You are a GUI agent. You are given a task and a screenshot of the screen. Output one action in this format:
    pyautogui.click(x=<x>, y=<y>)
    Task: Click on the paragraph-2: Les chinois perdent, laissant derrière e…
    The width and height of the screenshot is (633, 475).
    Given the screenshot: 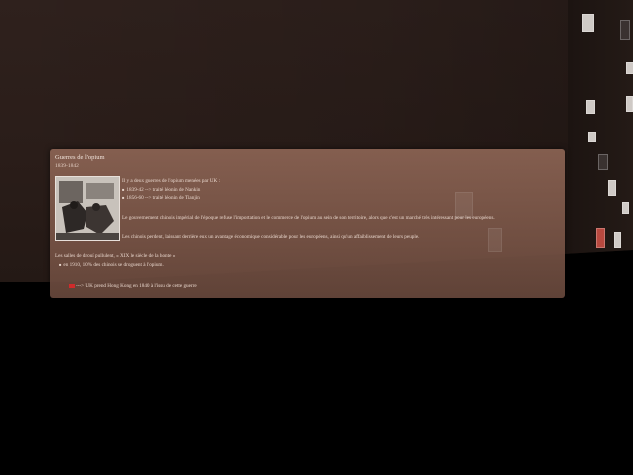 What is the action you would take?
    pyautogui.click(x=271, y=237)
    